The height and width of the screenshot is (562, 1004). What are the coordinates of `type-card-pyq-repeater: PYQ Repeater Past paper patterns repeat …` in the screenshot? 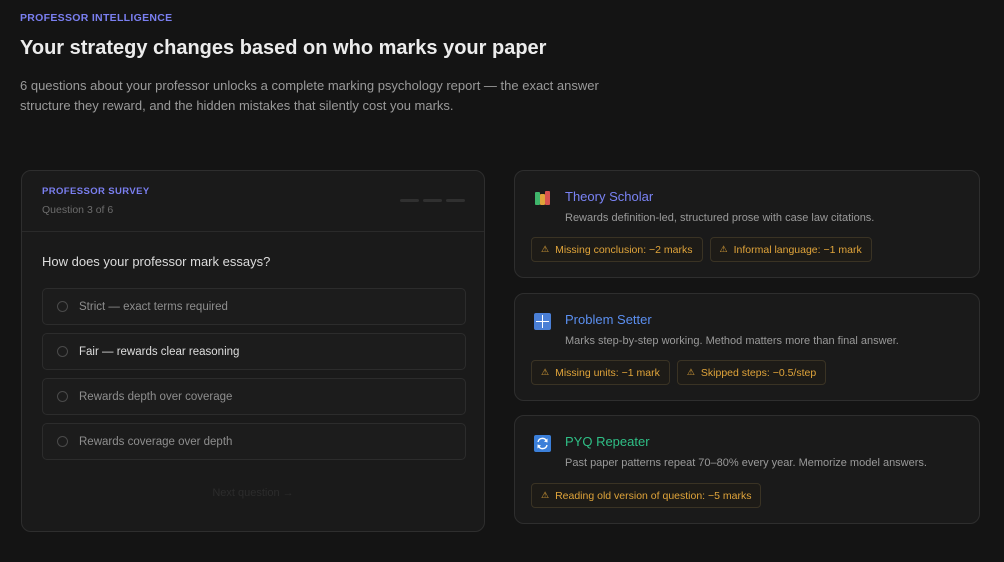 It's located at (747, 469).